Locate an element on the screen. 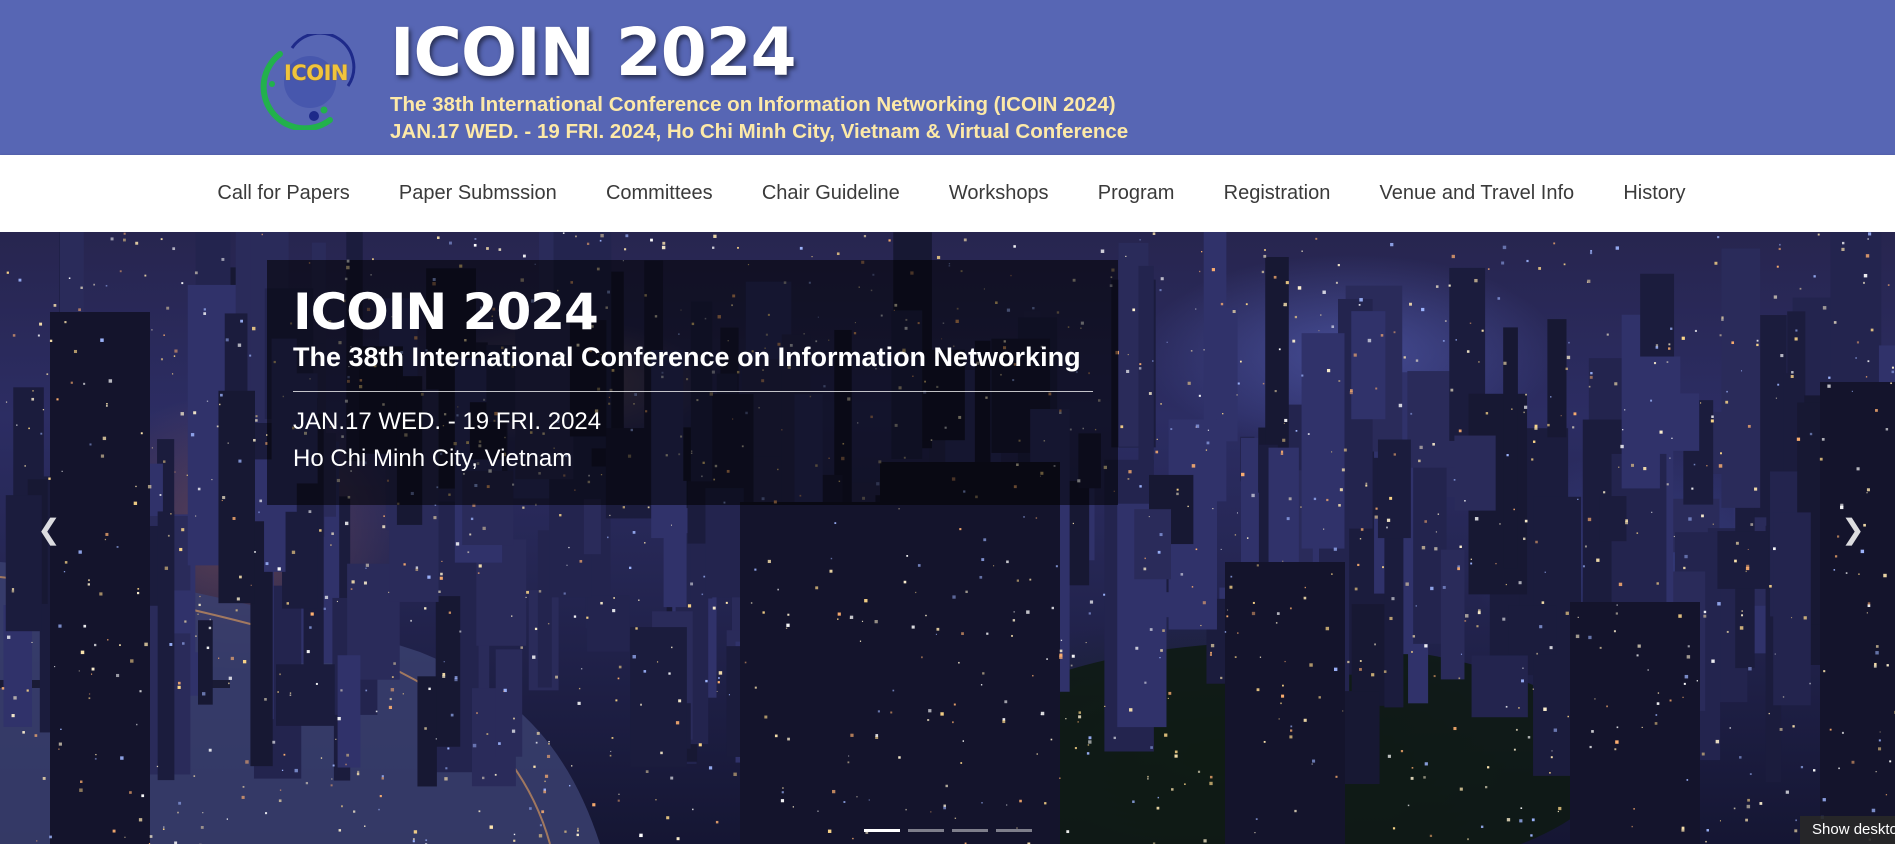 This screenshot has height=844, width=1895. nav-item-venue-and-travel-info: Venue and Travel Info is located at coordinates (1477, 193).